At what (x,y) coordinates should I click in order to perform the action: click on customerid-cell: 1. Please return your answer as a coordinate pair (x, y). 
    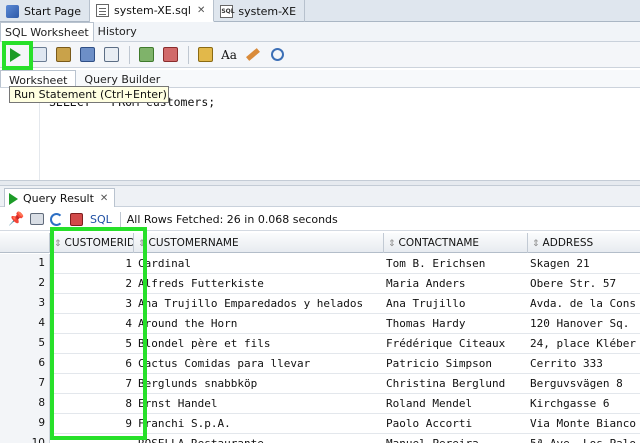
    Looking at the image, I should click on (92, 264).